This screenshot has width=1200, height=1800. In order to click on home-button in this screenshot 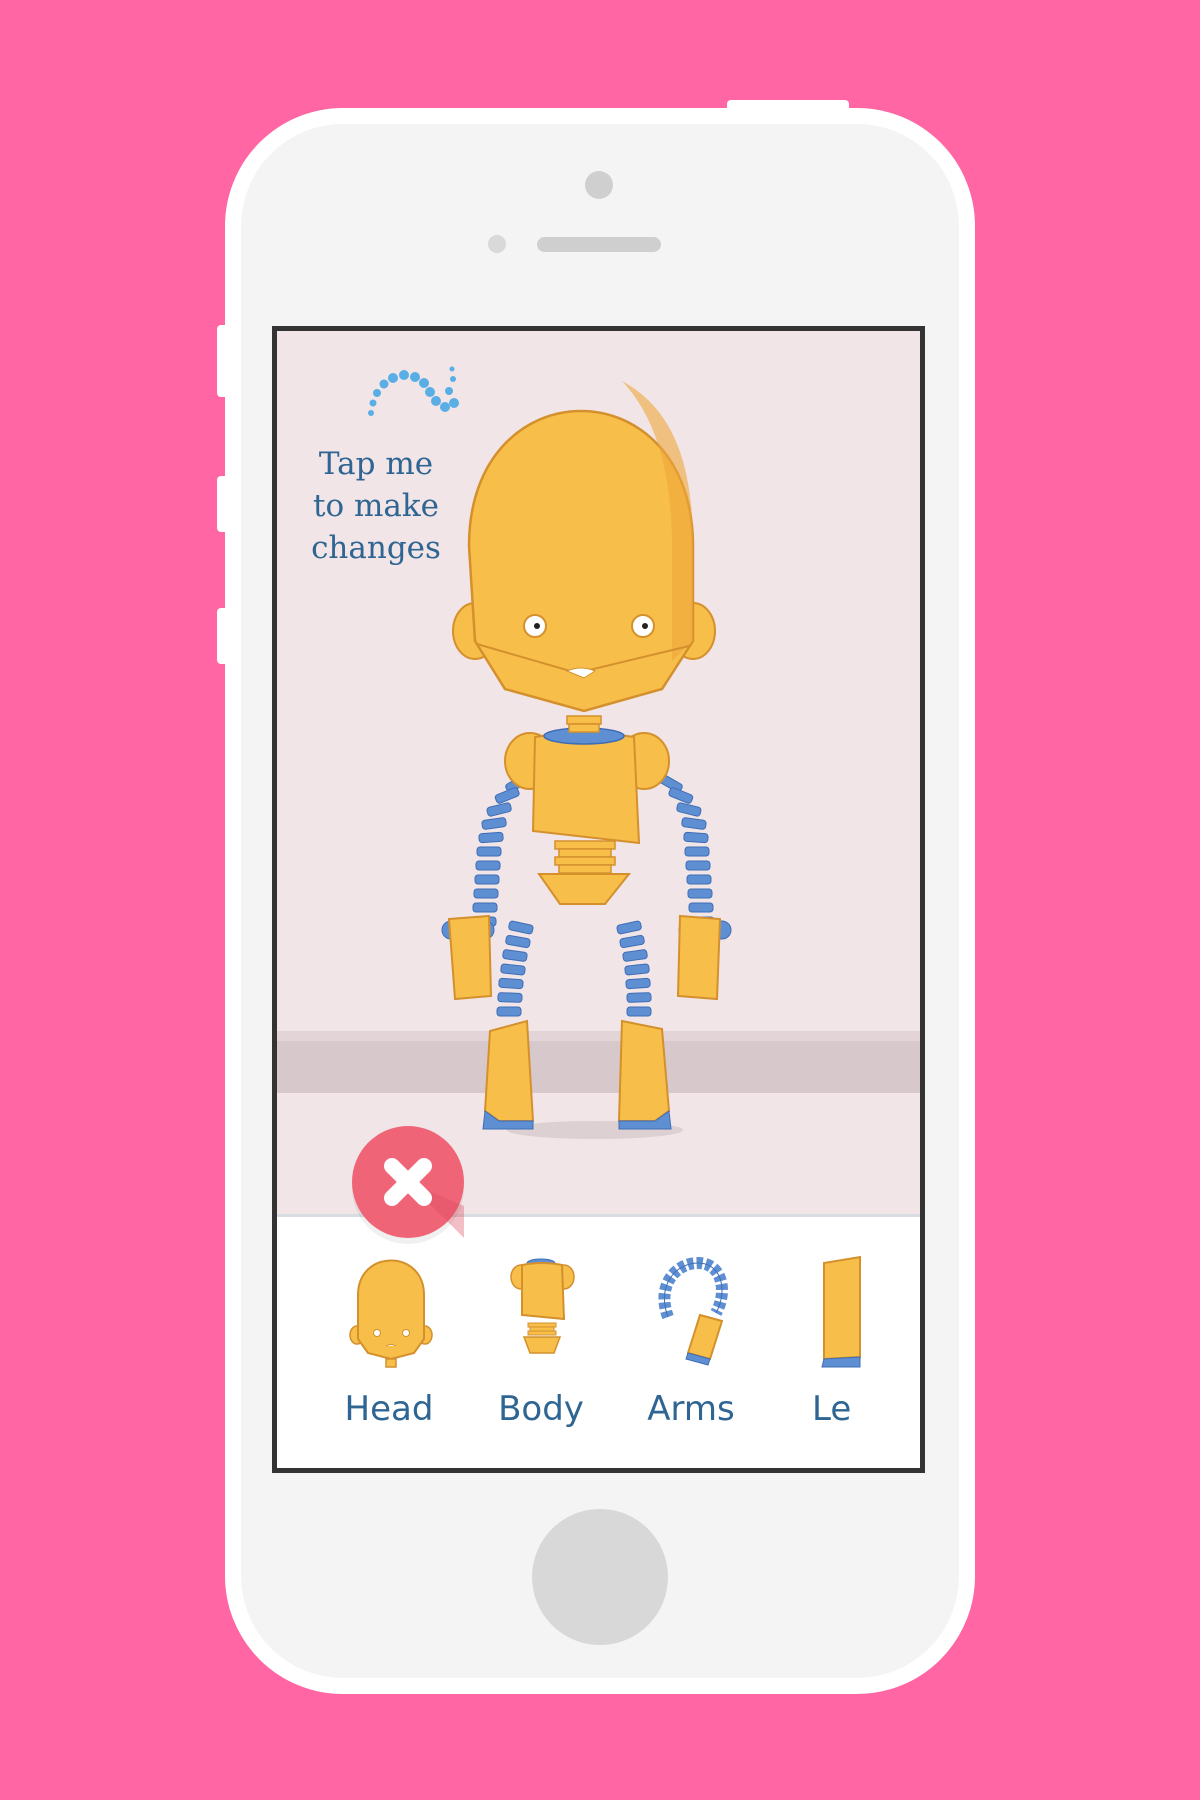, I will do `click(600, 1577)`.